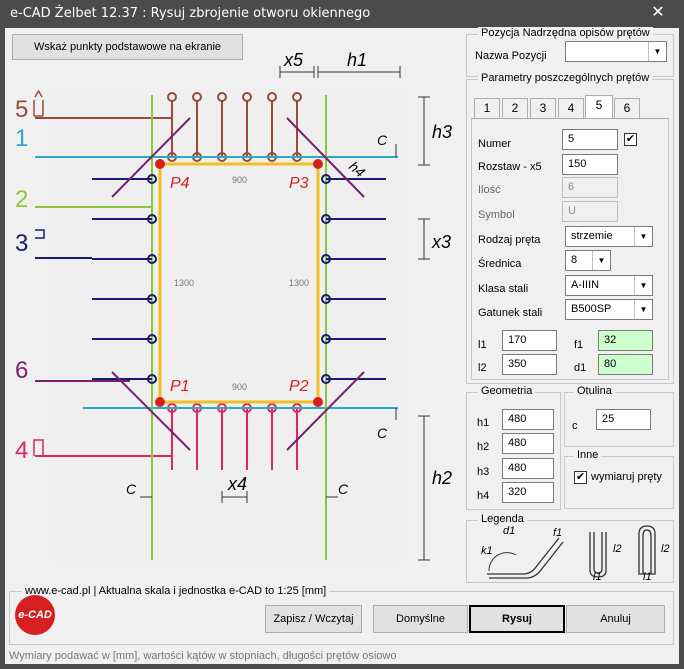 Image resolution: width=684 pixels, height=669 pixels. I want to click on close-button: ✕, so click(658, 13).